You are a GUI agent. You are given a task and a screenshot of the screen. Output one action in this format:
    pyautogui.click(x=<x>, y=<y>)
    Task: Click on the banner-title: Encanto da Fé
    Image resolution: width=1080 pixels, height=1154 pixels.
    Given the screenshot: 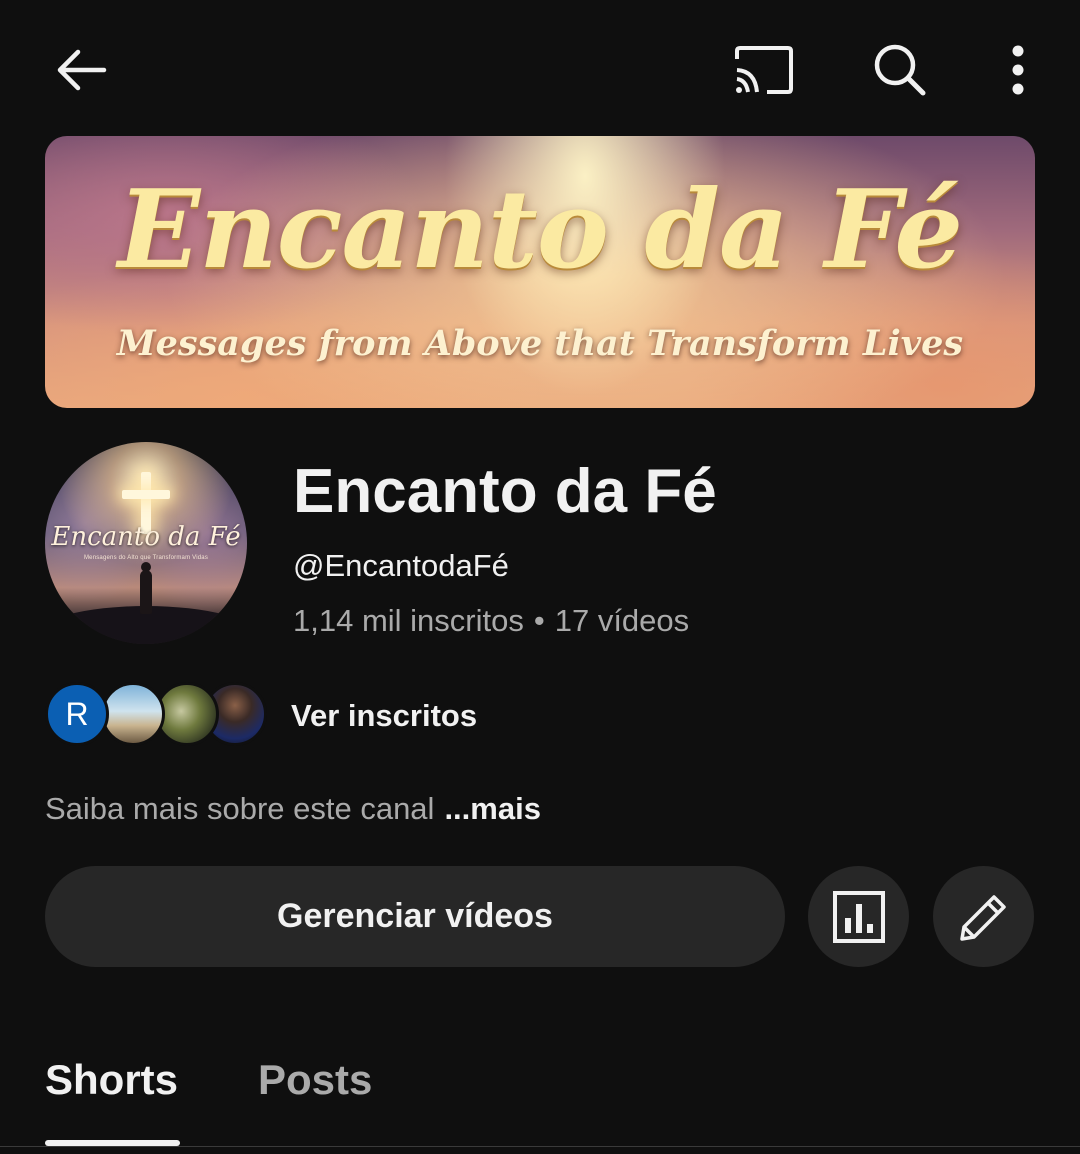 What is the action you would take?
    pyautogui.click(x=540, y=230)
    